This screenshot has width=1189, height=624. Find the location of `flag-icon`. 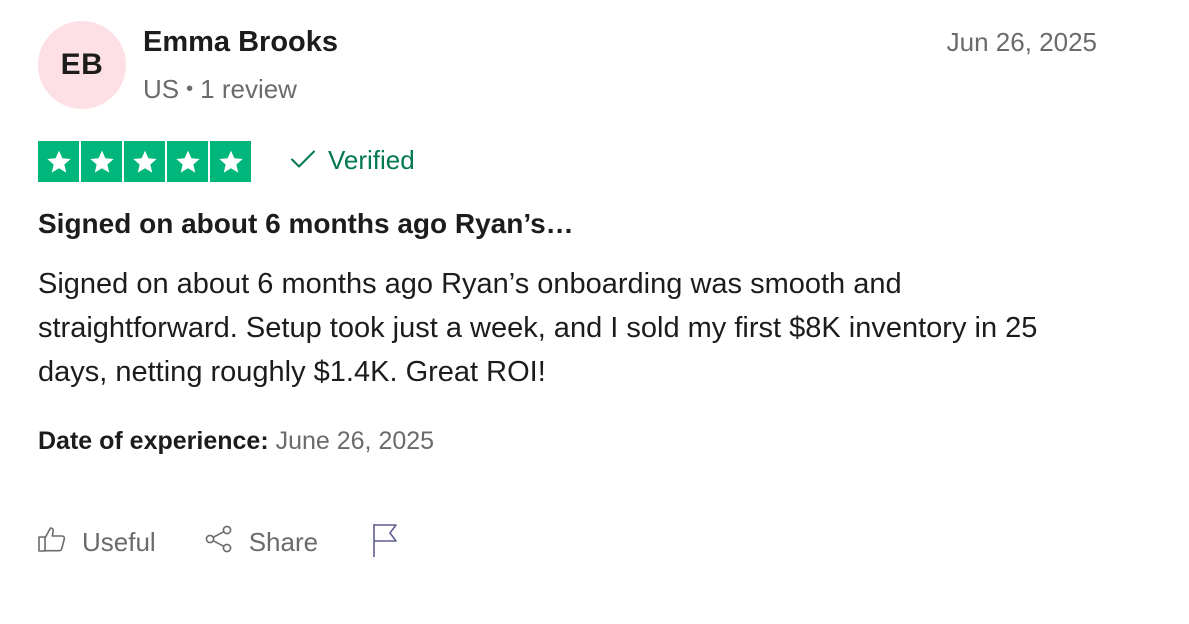

flag-icon is located at coordinates (385, 542).